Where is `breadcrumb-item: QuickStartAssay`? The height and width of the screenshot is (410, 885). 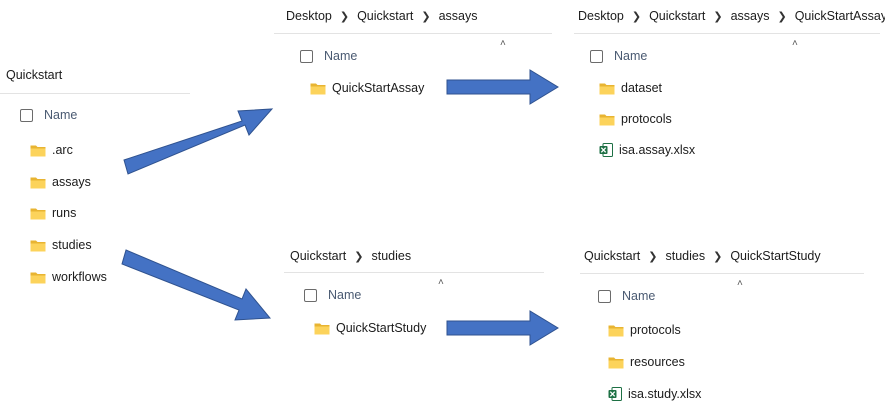 breadcrumb-item: QuickStartAssay is located at coordinates (840, 16).